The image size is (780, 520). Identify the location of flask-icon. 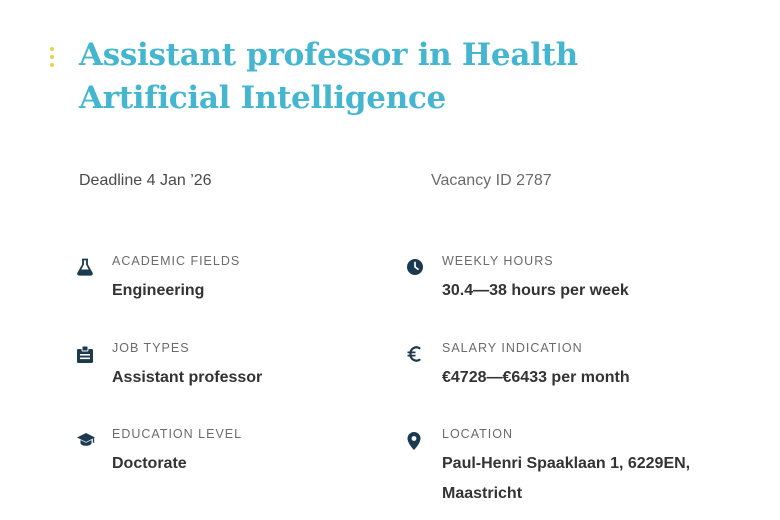
(86, 268).